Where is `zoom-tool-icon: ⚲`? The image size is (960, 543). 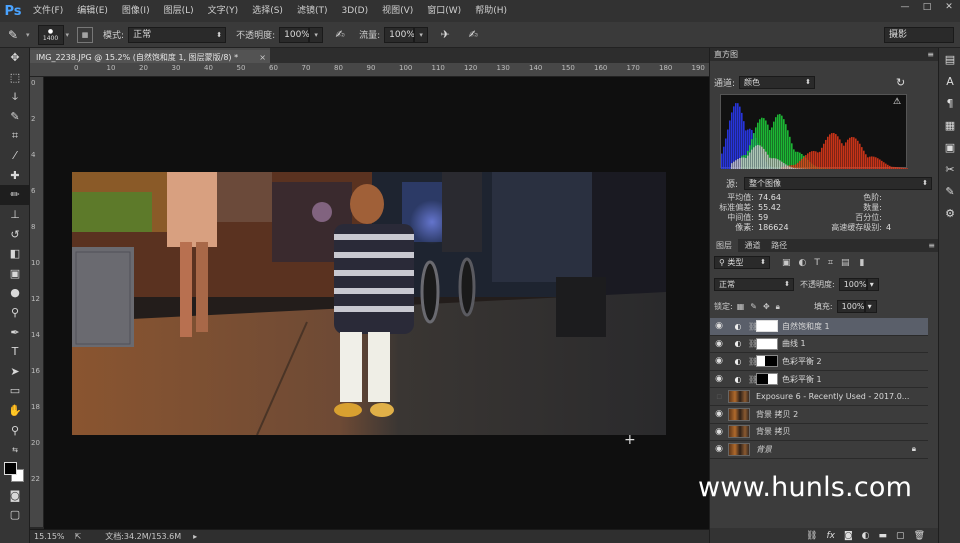
zoom-tool-icon: ⚲ is located at coordinates (15, 430).